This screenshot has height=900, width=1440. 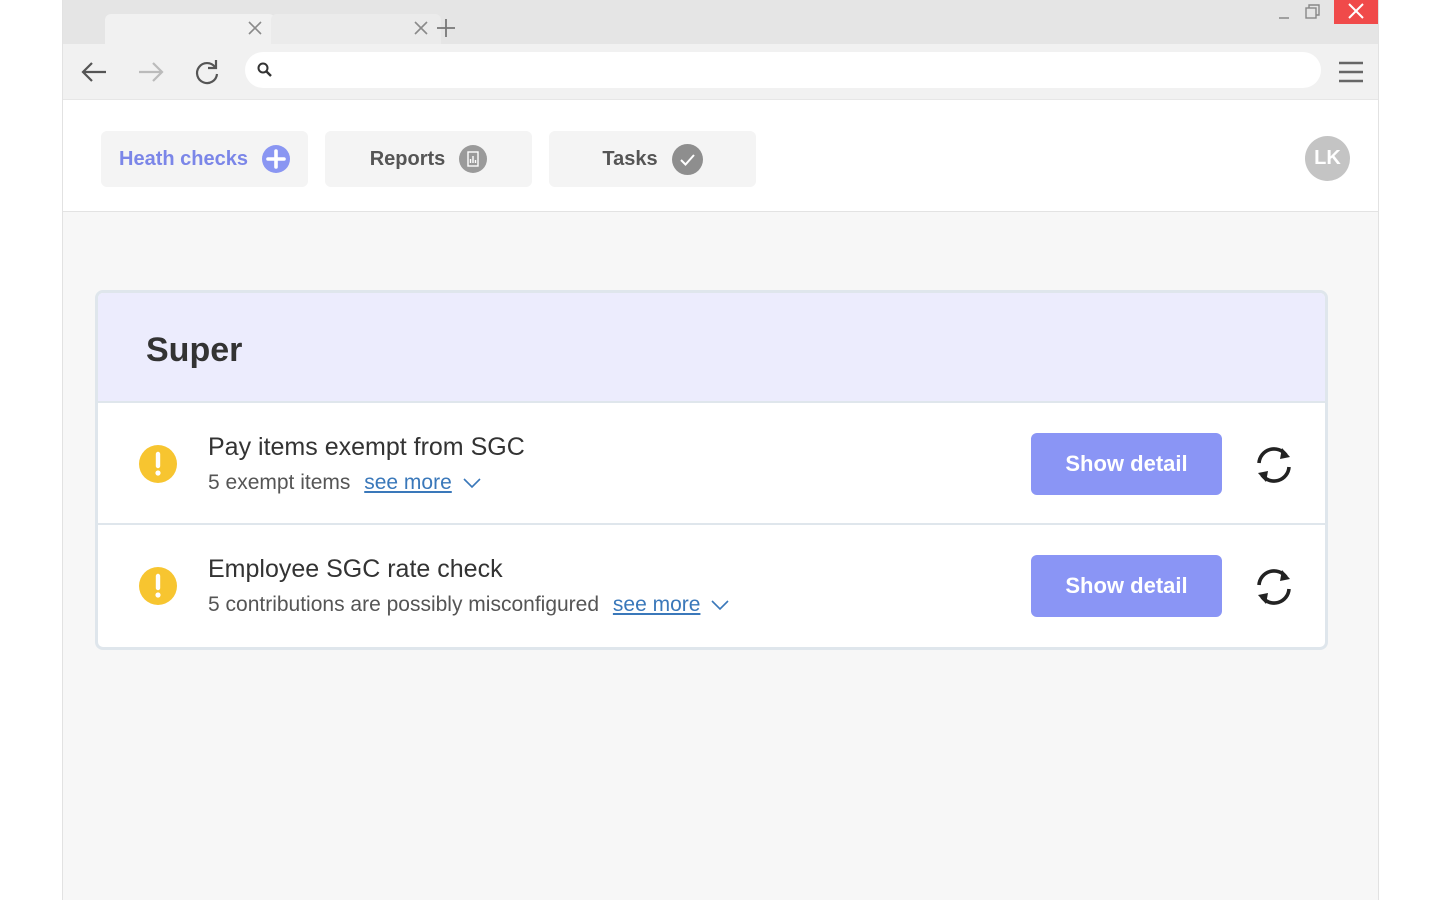 I want to click on restore-icon, so click(x=1313, y=12).